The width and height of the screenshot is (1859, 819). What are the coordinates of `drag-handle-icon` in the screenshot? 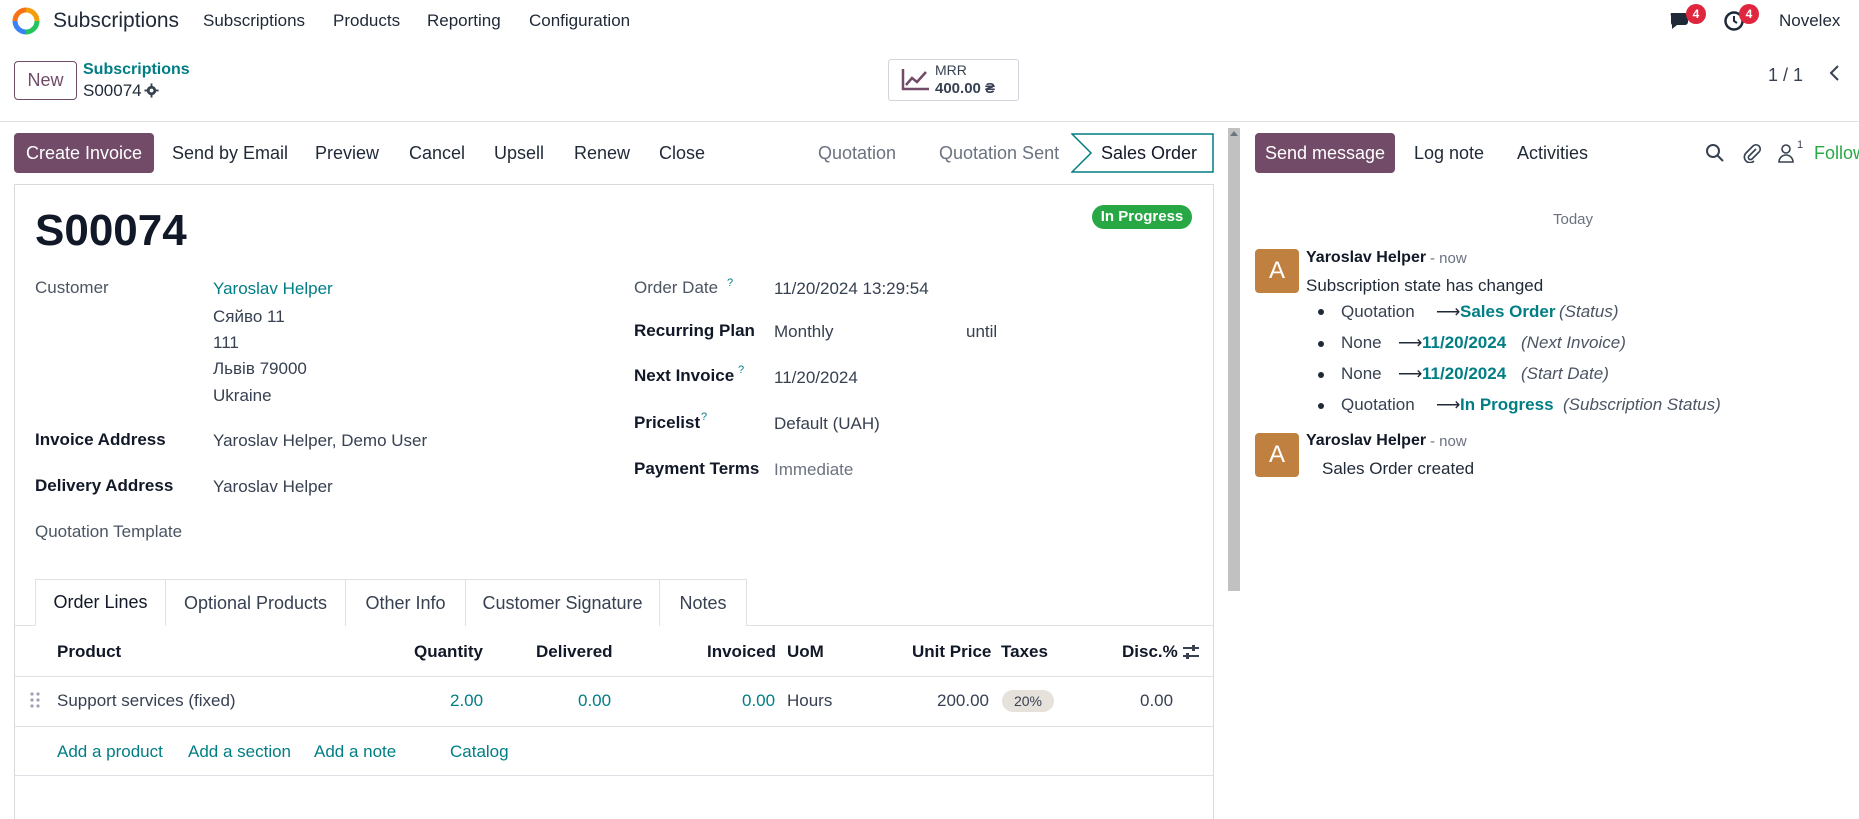 It's located at (35, 700).